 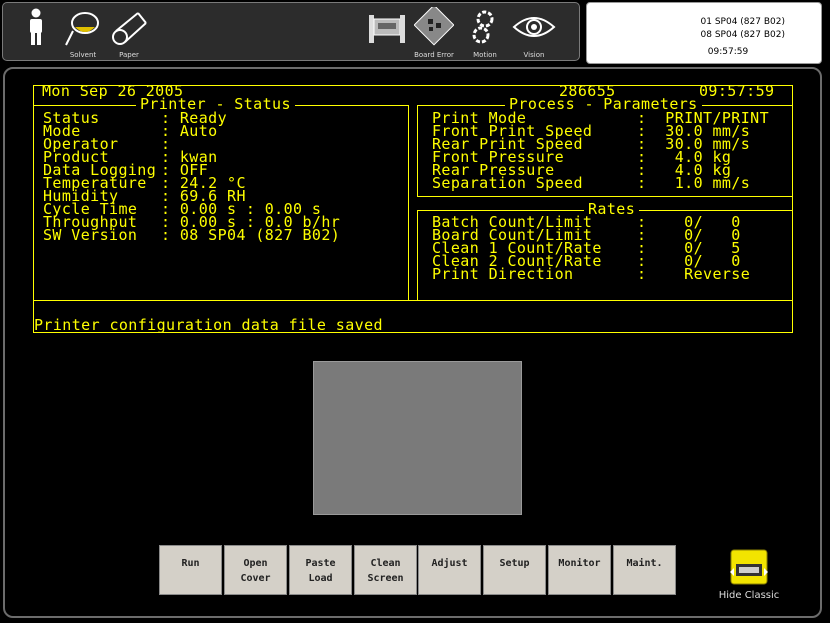 I want to click on param-row: Separation Speed: 1.0 mm/s, so click(x=591, y=183).